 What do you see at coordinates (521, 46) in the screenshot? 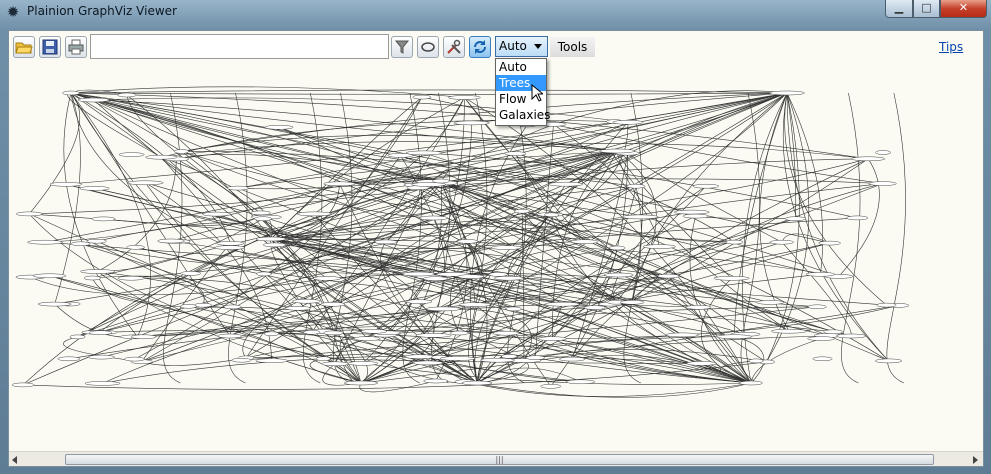
I see `layout-select: Auto` at bounding box center [521, 46].